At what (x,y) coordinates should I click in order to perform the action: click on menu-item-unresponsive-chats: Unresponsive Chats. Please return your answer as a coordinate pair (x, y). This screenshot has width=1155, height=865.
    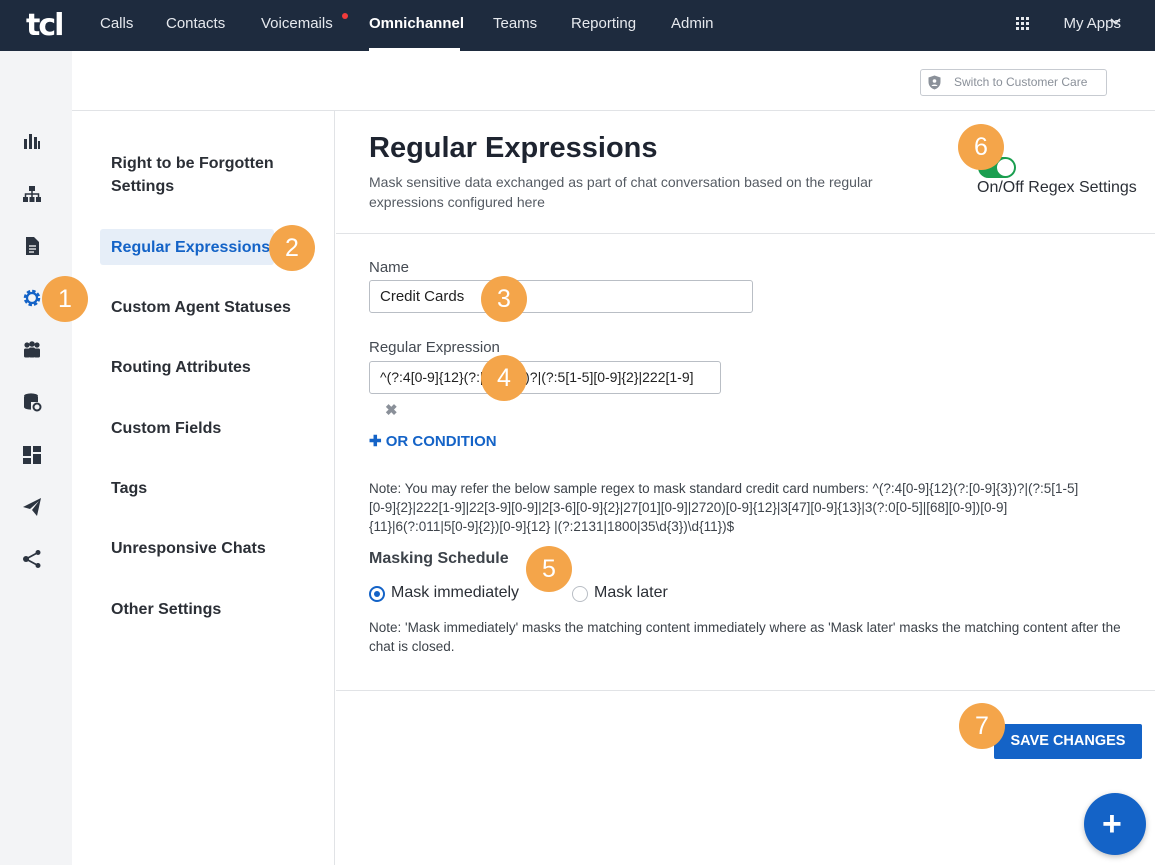
    Looking at the image, I should click on (211, 548).